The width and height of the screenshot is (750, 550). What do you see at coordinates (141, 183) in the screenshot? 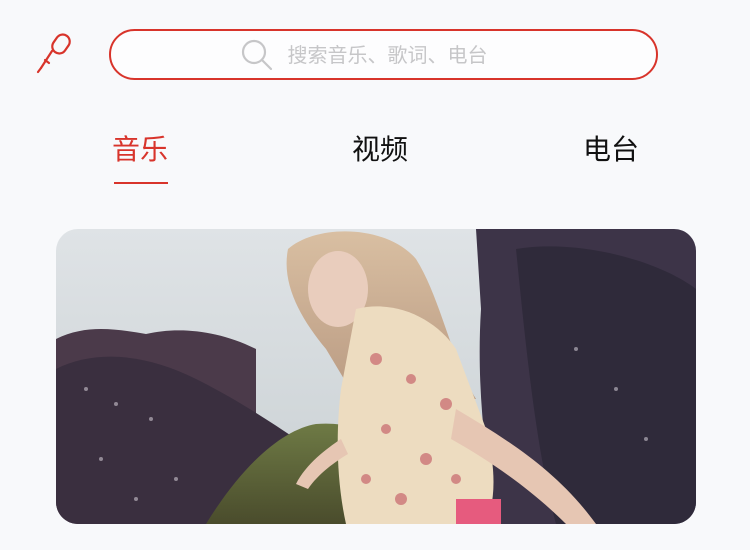
I see `active-tab-indicator` at bounding box center [141, 183].